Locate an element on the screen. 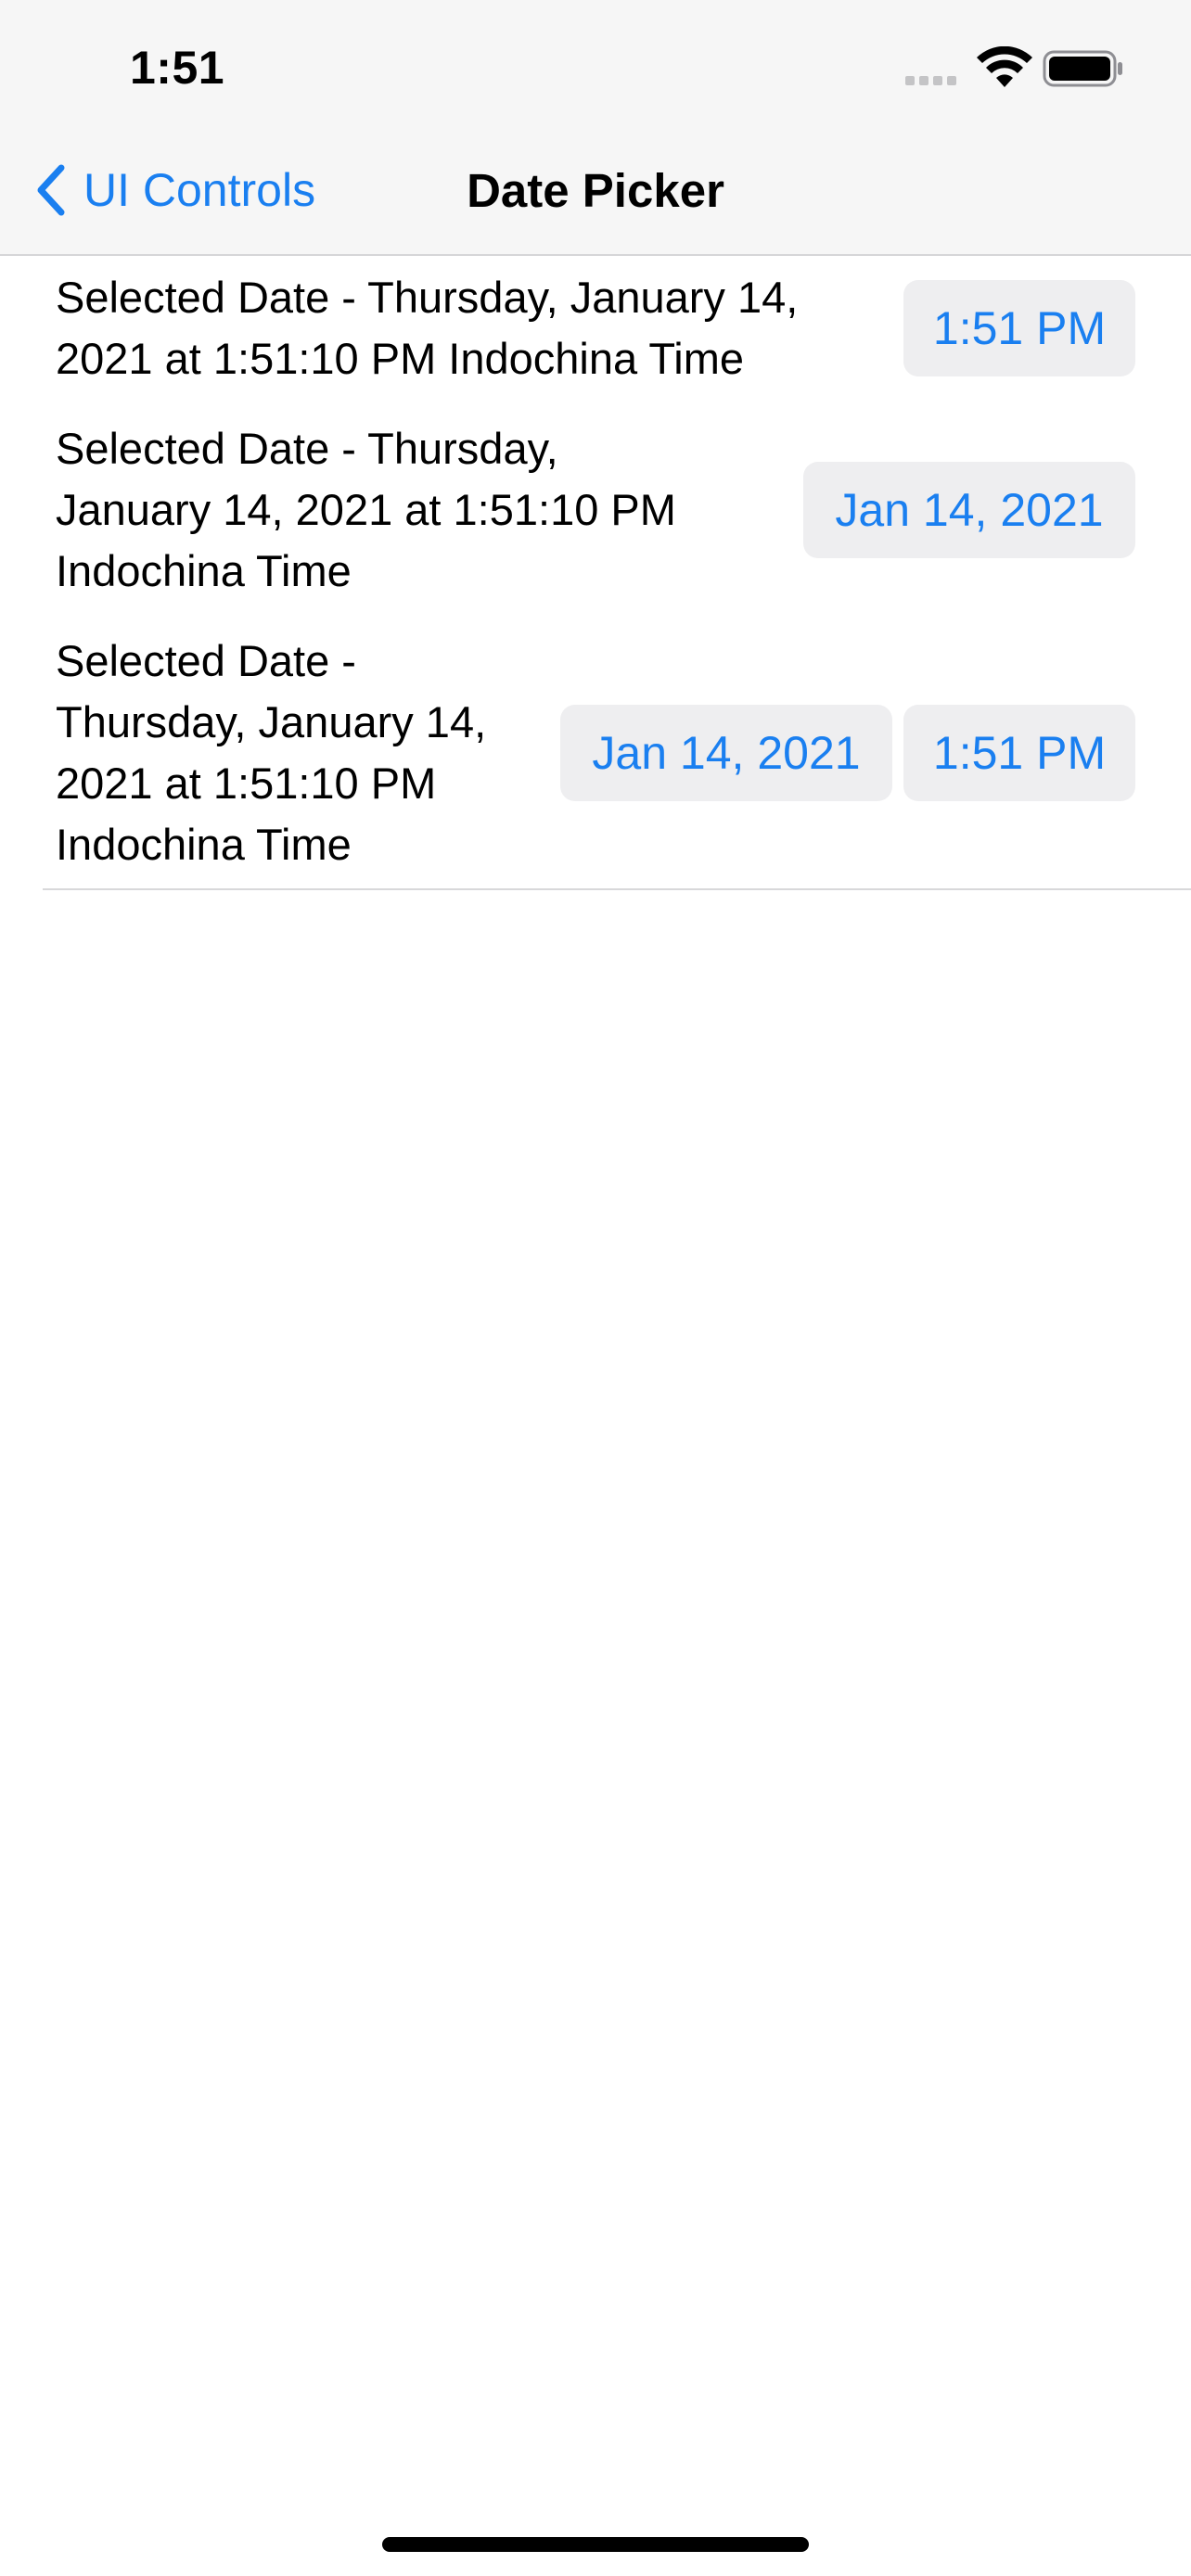  selected-date-line: Selected Date - Thursday, January 14, is located at coordinates (427, 297).